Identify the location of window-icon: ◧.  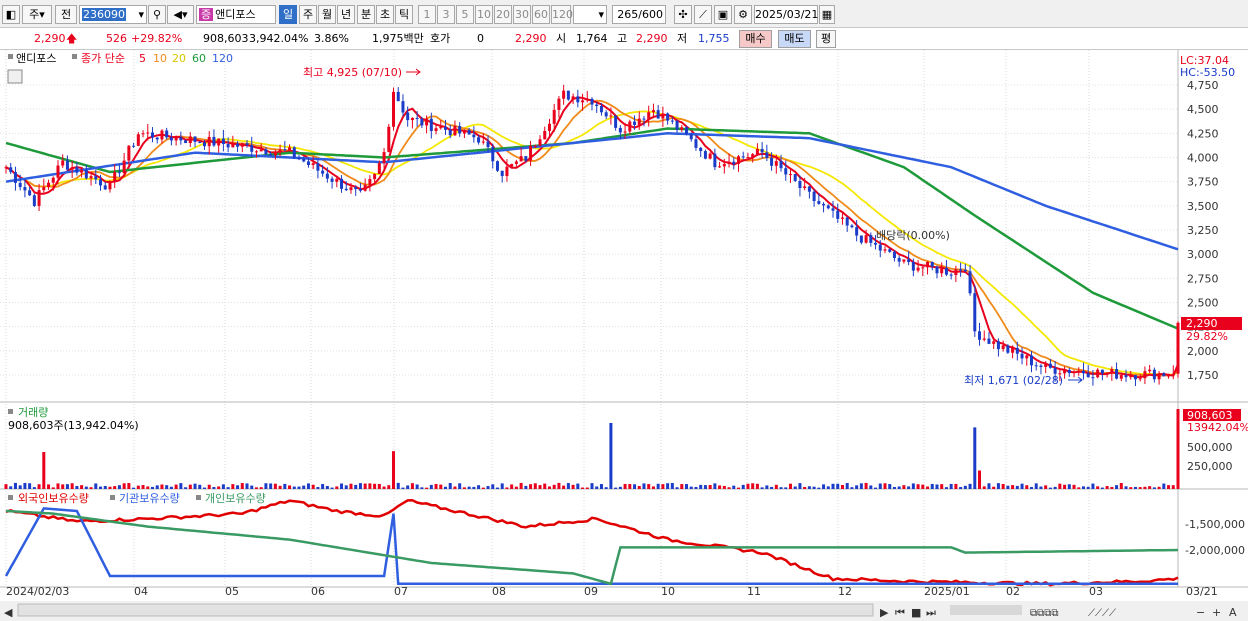
(11, 14).